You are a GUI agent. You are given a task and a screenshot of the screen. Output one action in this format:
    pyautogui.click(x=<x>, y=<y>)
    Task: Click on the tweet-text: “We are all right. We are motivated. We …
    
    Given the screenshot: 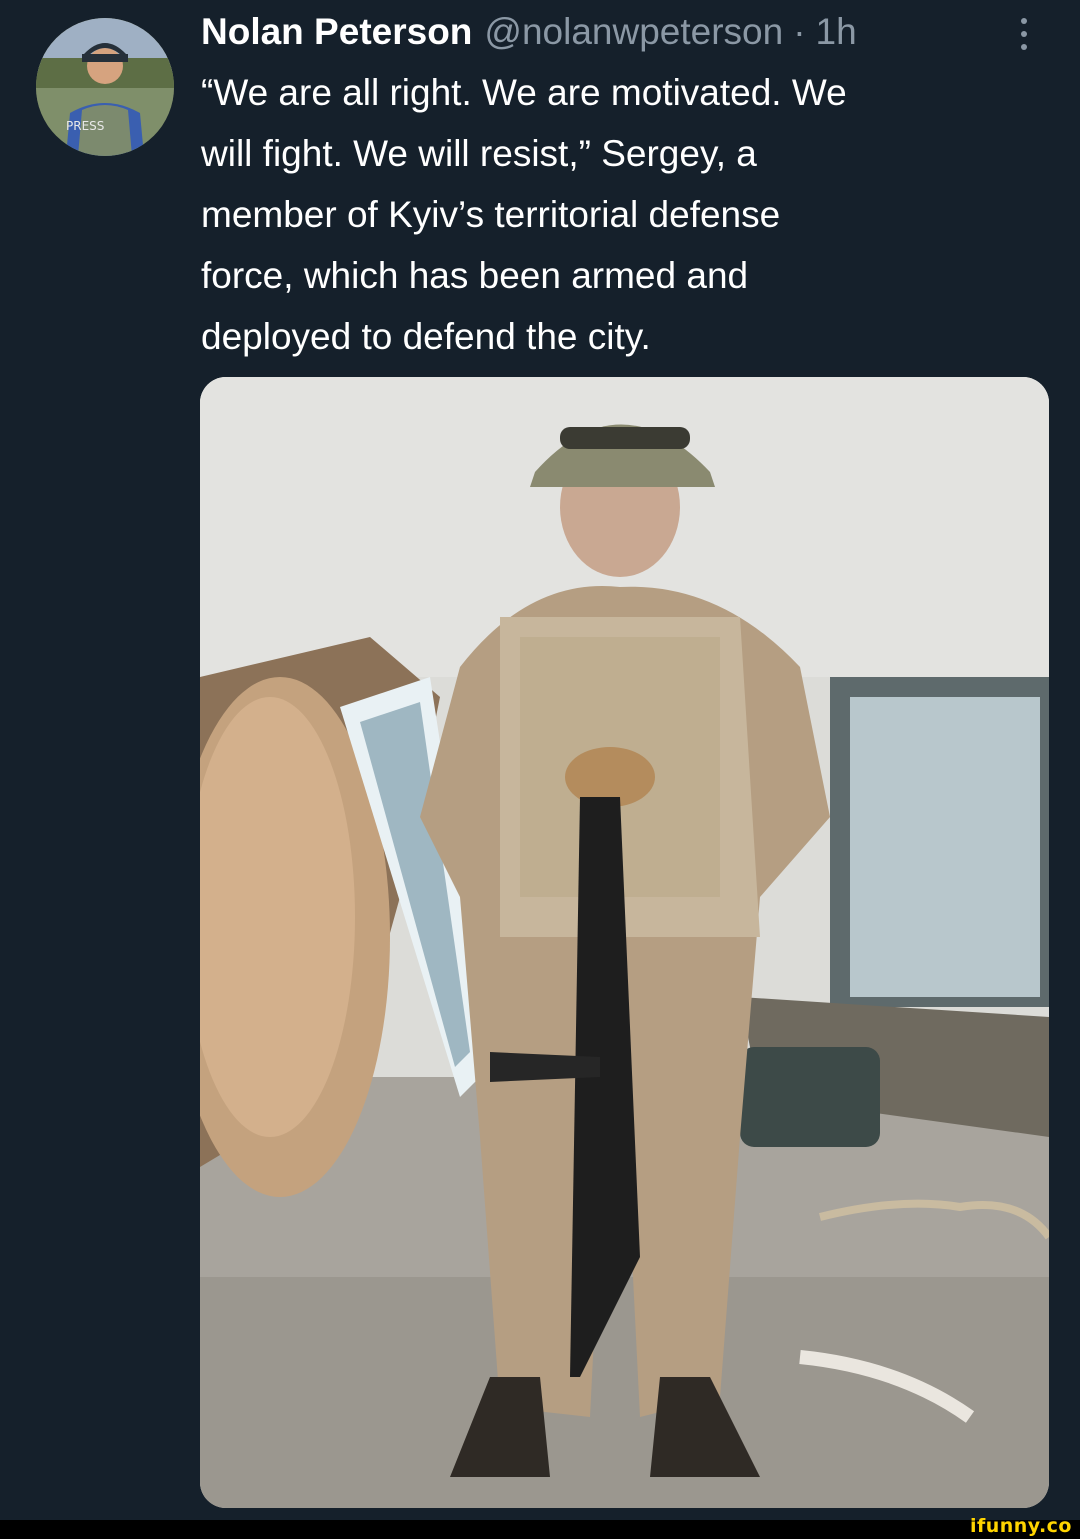 What is the action you would take?
    pyautogui.click(x=524, y=214)
    